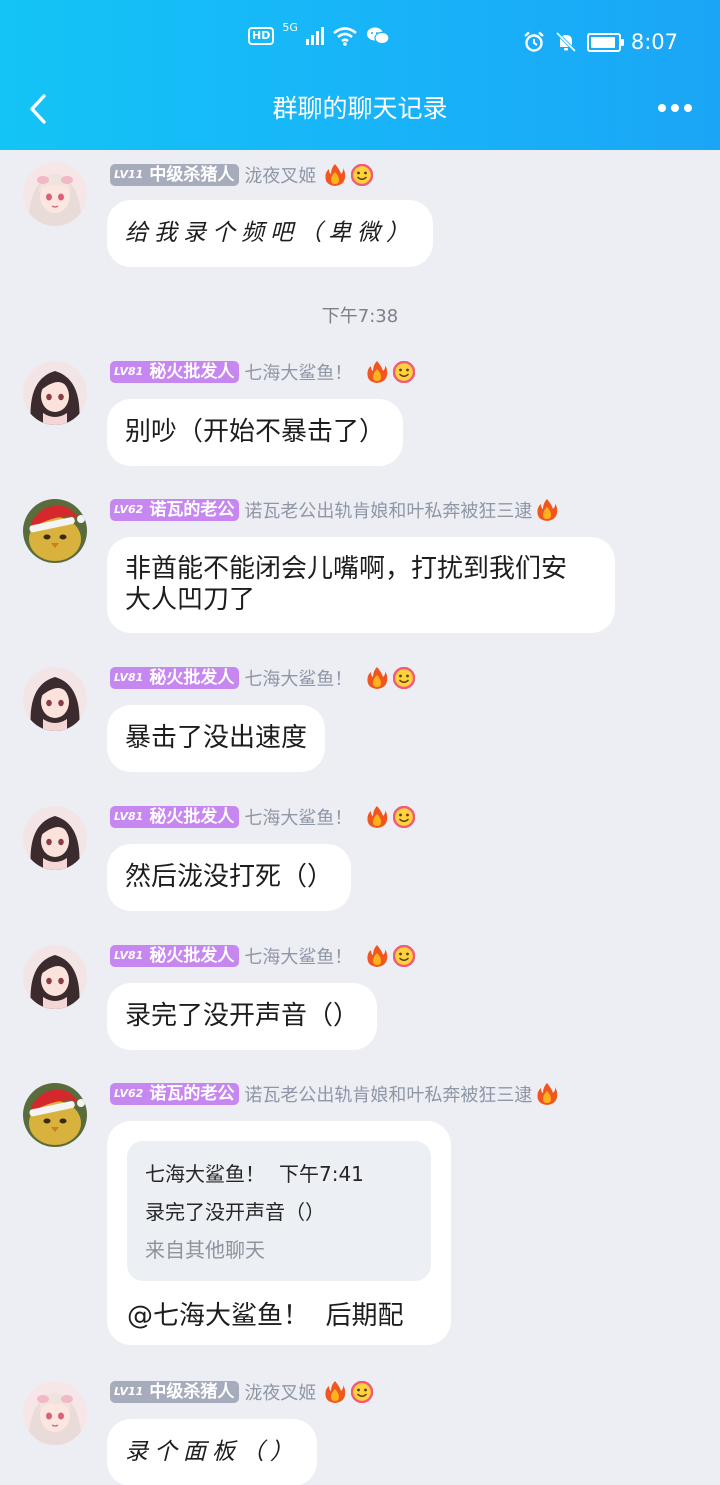 Image resolution: width=720 pixels, height=1485 pixels. What do you see at coordinates (346, 569) in the screenshot?
I see `message-text-line: 非酋能不能闭会儿嘴啊，打扰到我们安` at bounding box center [346, 569].